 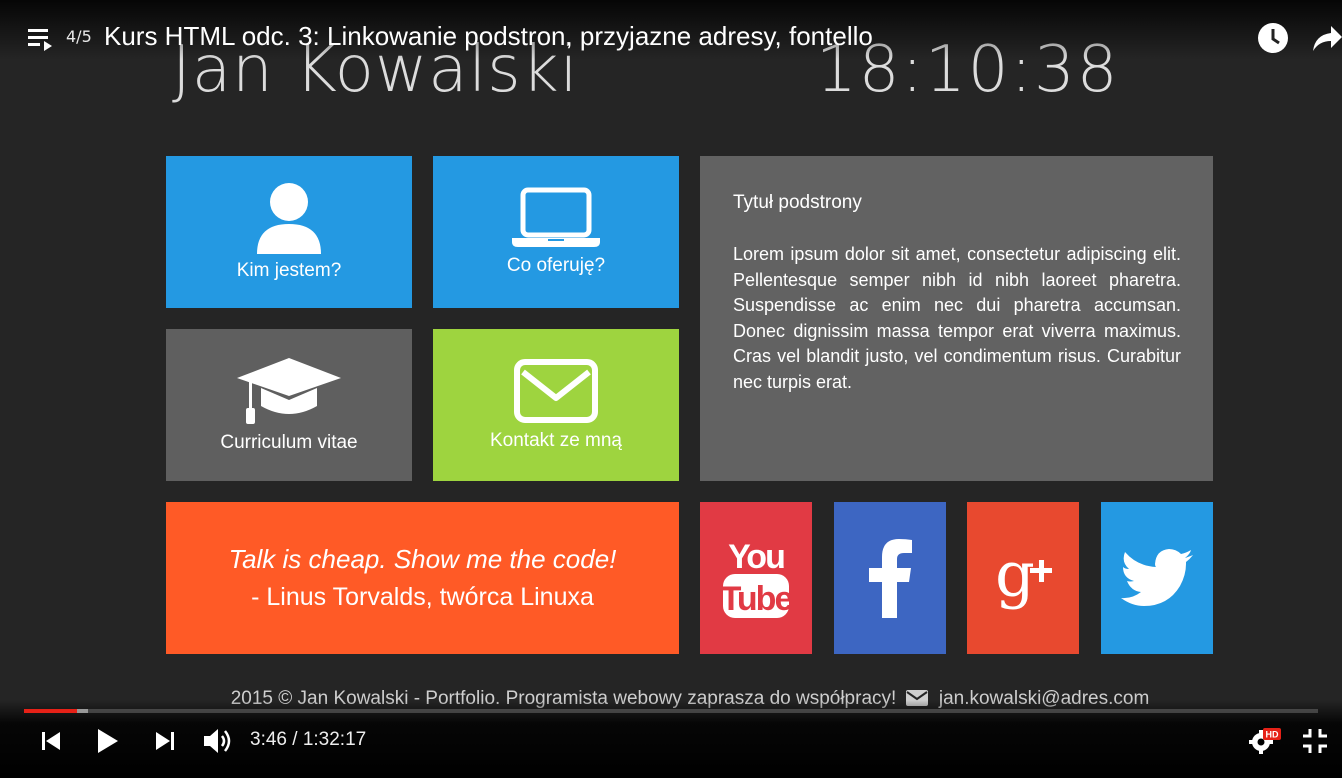 What do you see at coordinates (556, 391) in the screenshot?
I see `envelope-icon` at bounding box center [556, 391].